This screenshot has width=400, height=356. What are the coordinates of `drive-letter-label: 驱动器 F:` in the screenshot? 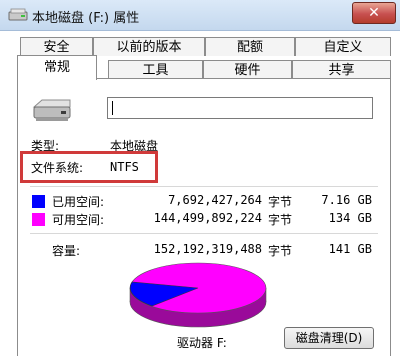 It's located at (202, 343).